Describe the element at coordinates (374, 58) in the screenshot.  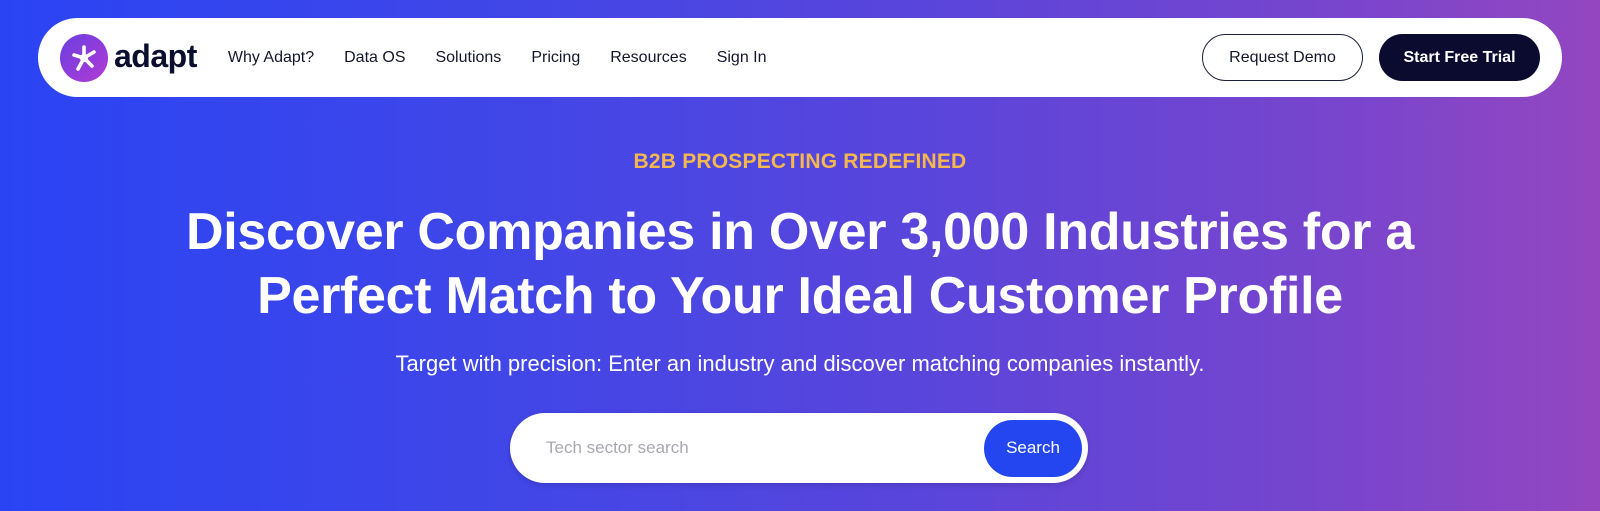
I see `nav-link-data-os: Data OS` at that location.